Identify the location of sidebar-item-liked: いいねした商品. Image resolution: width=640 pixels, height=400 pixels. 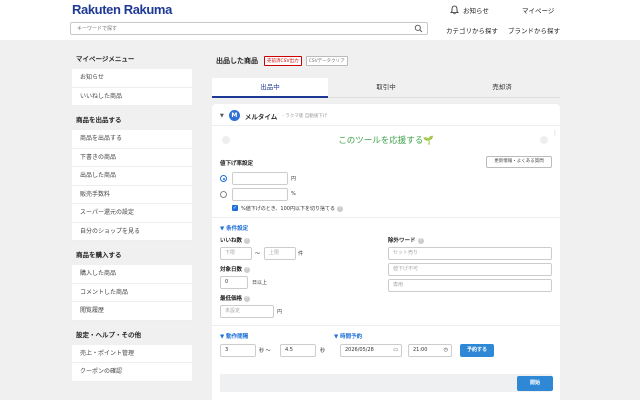
(132, 97).